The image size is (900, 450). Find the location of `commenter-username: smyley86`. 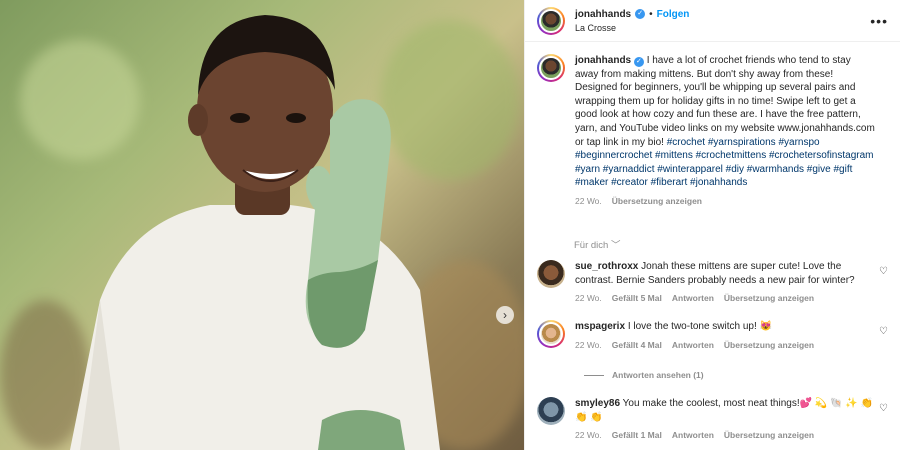

commenter-username: smyley86 is located at coordinates (597, 403).